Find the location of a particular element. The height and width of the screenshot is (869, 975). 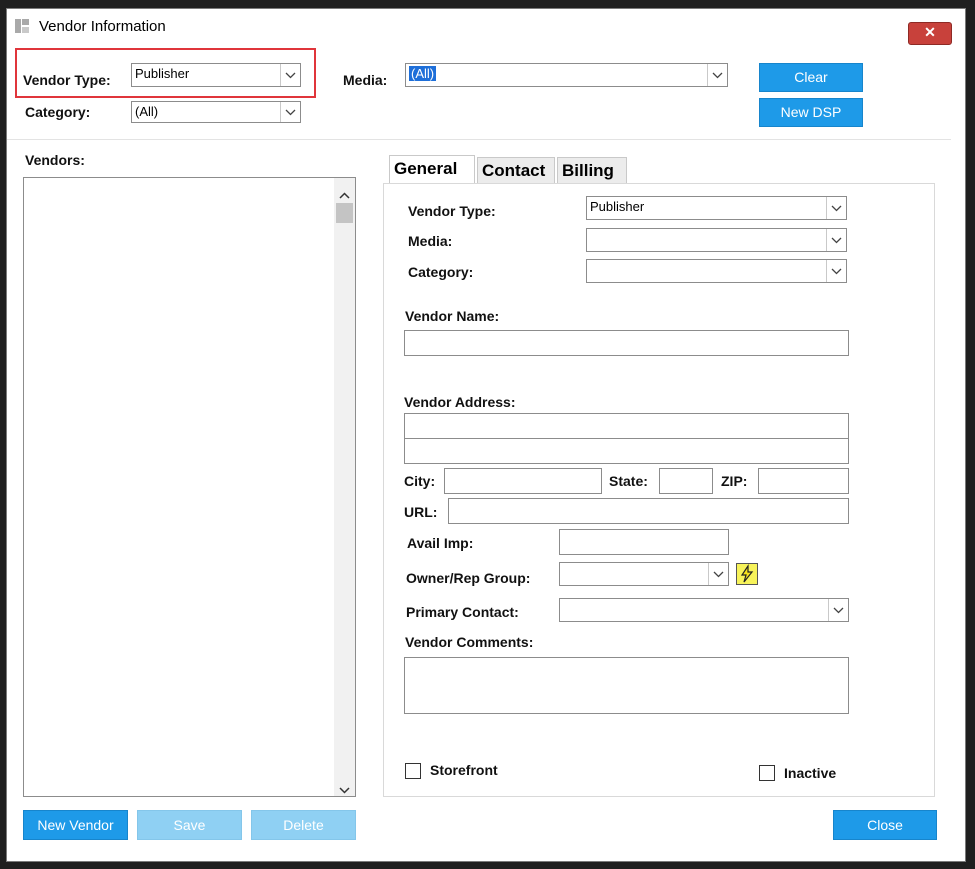

storefront-label: Storefront is located at coordinates (464, 770).